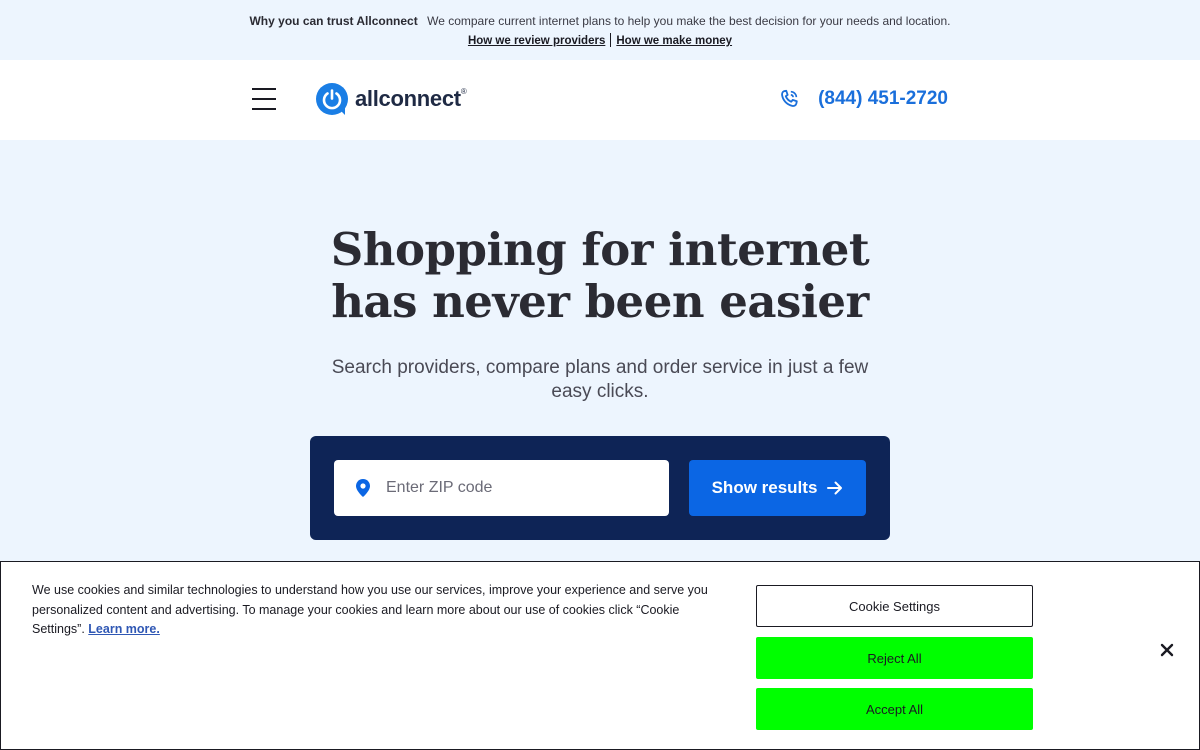 The height and width of the screenshot is (750, 1200). What do you see at coordinates (1167, 650) in the screenshot?
I see `close-icon` at bounding box center [1167, 650].